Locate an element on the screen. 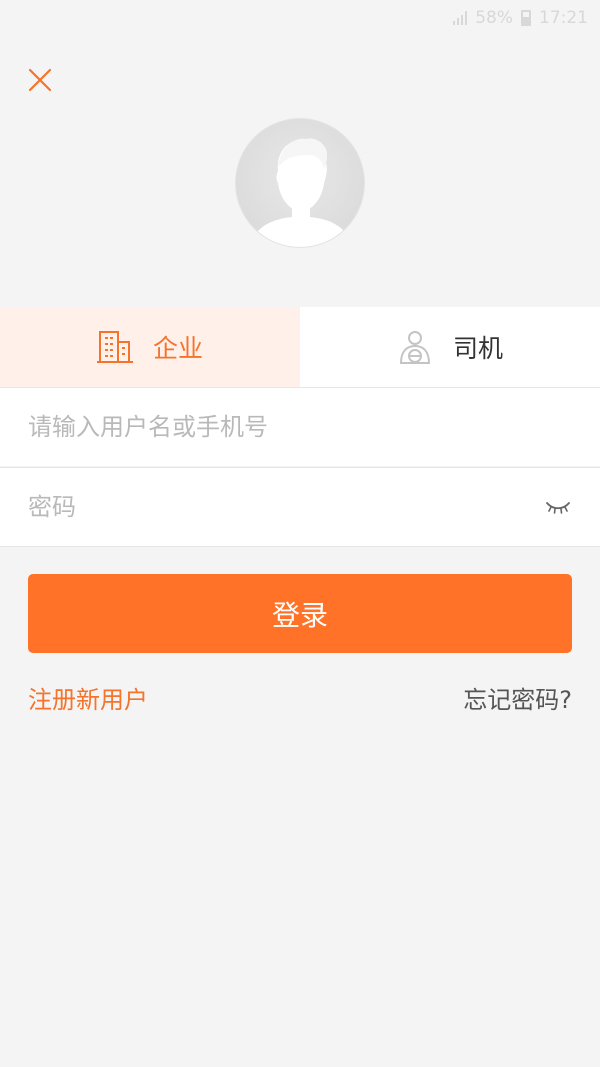  tab-company-label: 企业 is located at coordinates (177, 348).